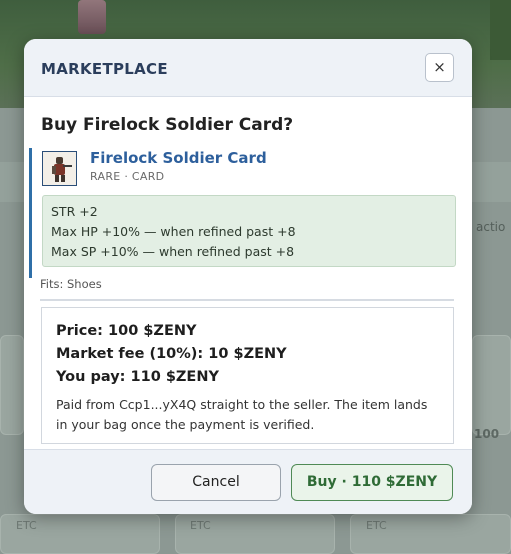 This screenshot has height=554, width=511. I want to click on cancel-button: Cancel, so click(216, 482).